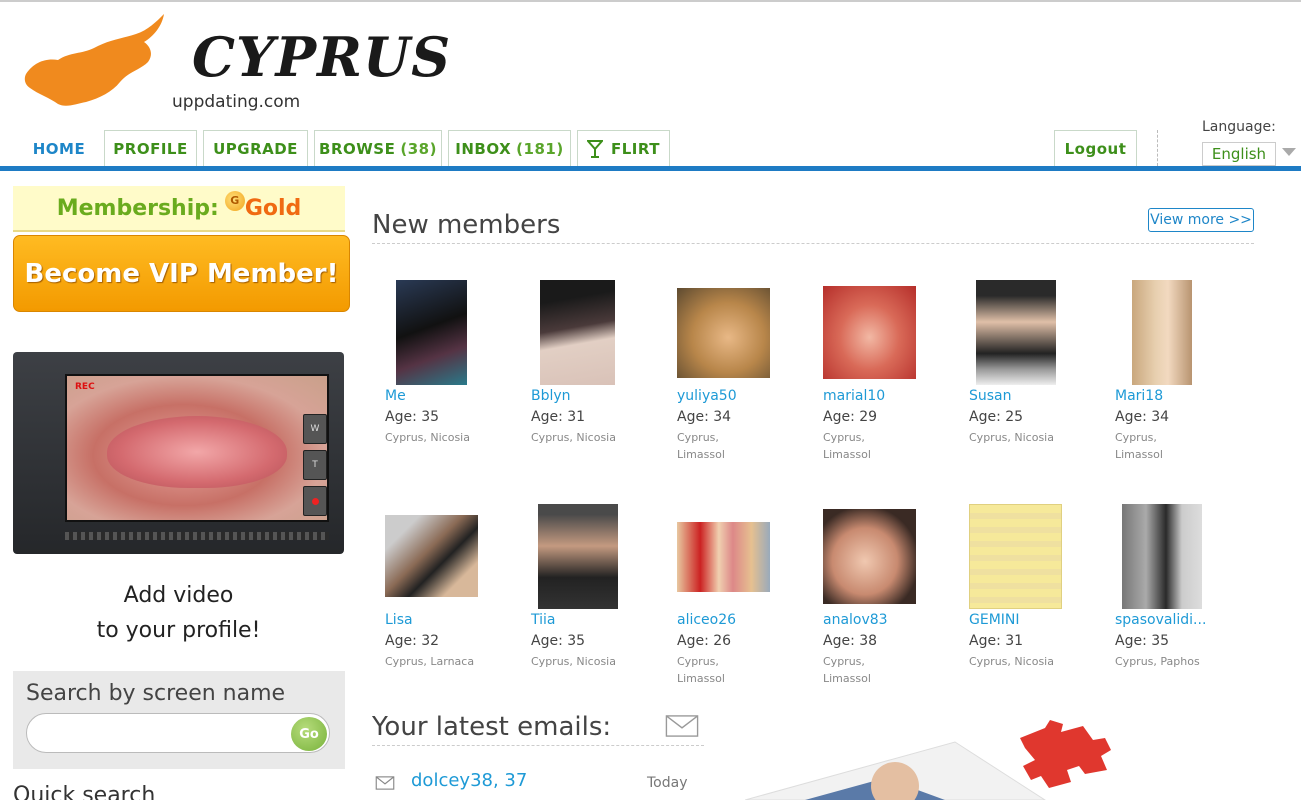 The width and height of the screenshot is (1301, 800). What do you see at coordinates (483, 149) in the screenshot?
I see `tab-inbox-label: INBOX` at bounding box center [483, 149].